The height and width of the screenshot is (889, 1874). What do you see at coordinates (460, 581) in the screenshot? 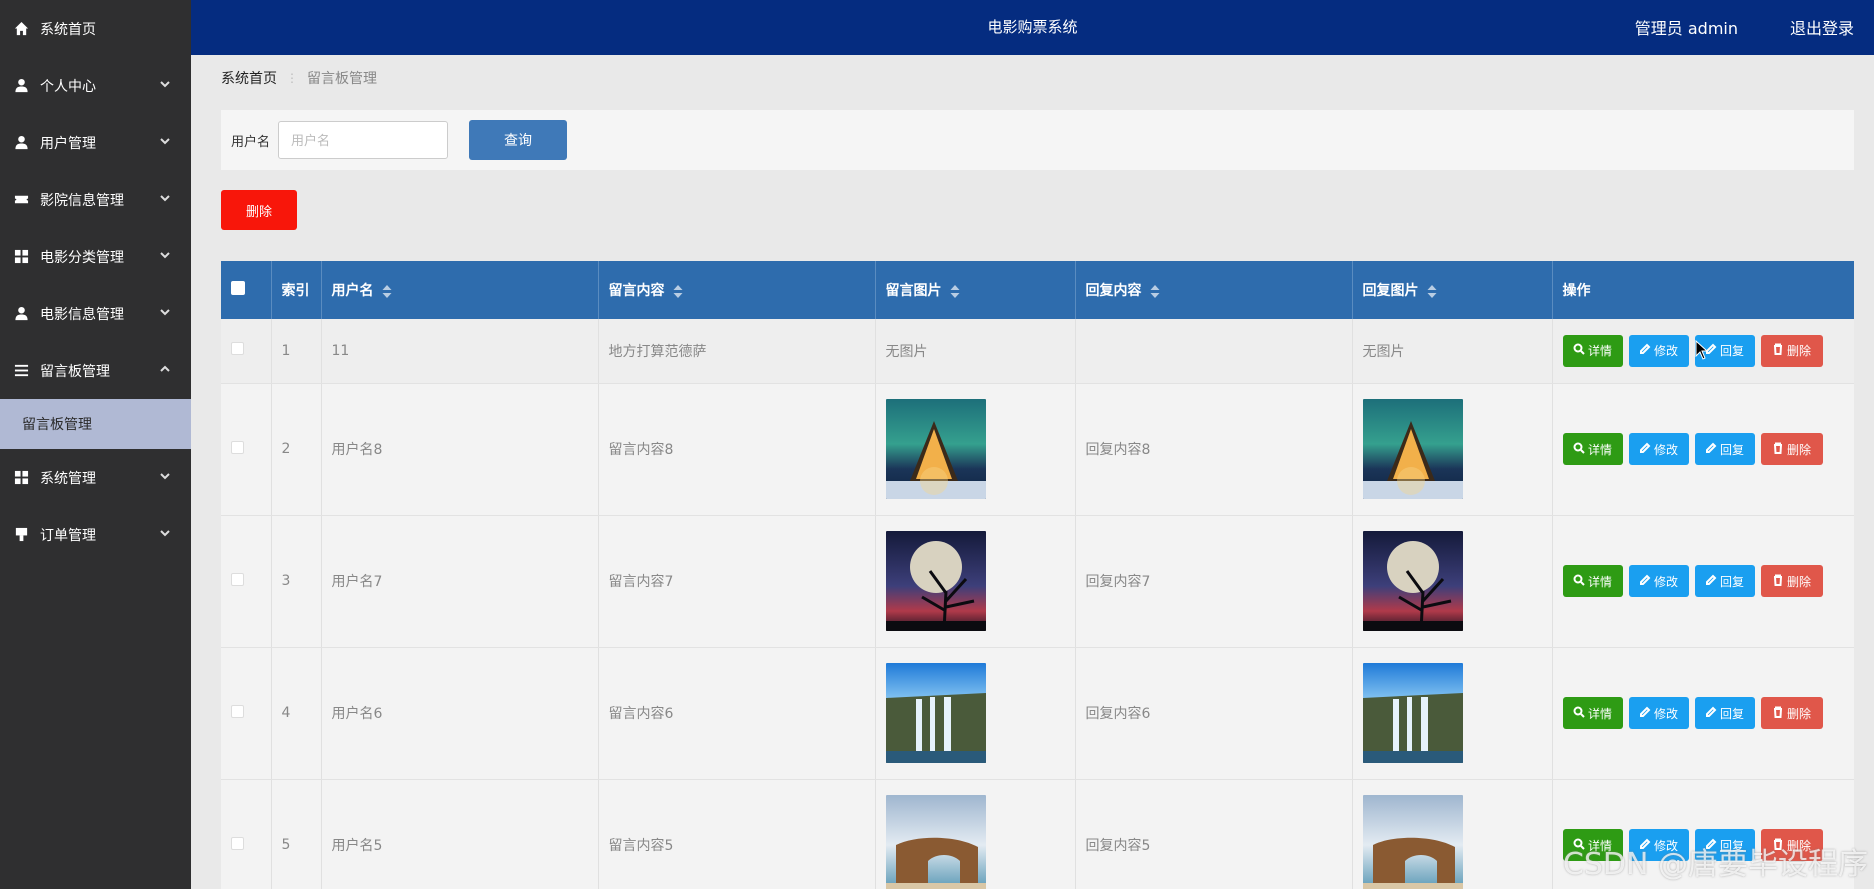
I see `cell-username: 用户名7` at bounding box center [460, 581].